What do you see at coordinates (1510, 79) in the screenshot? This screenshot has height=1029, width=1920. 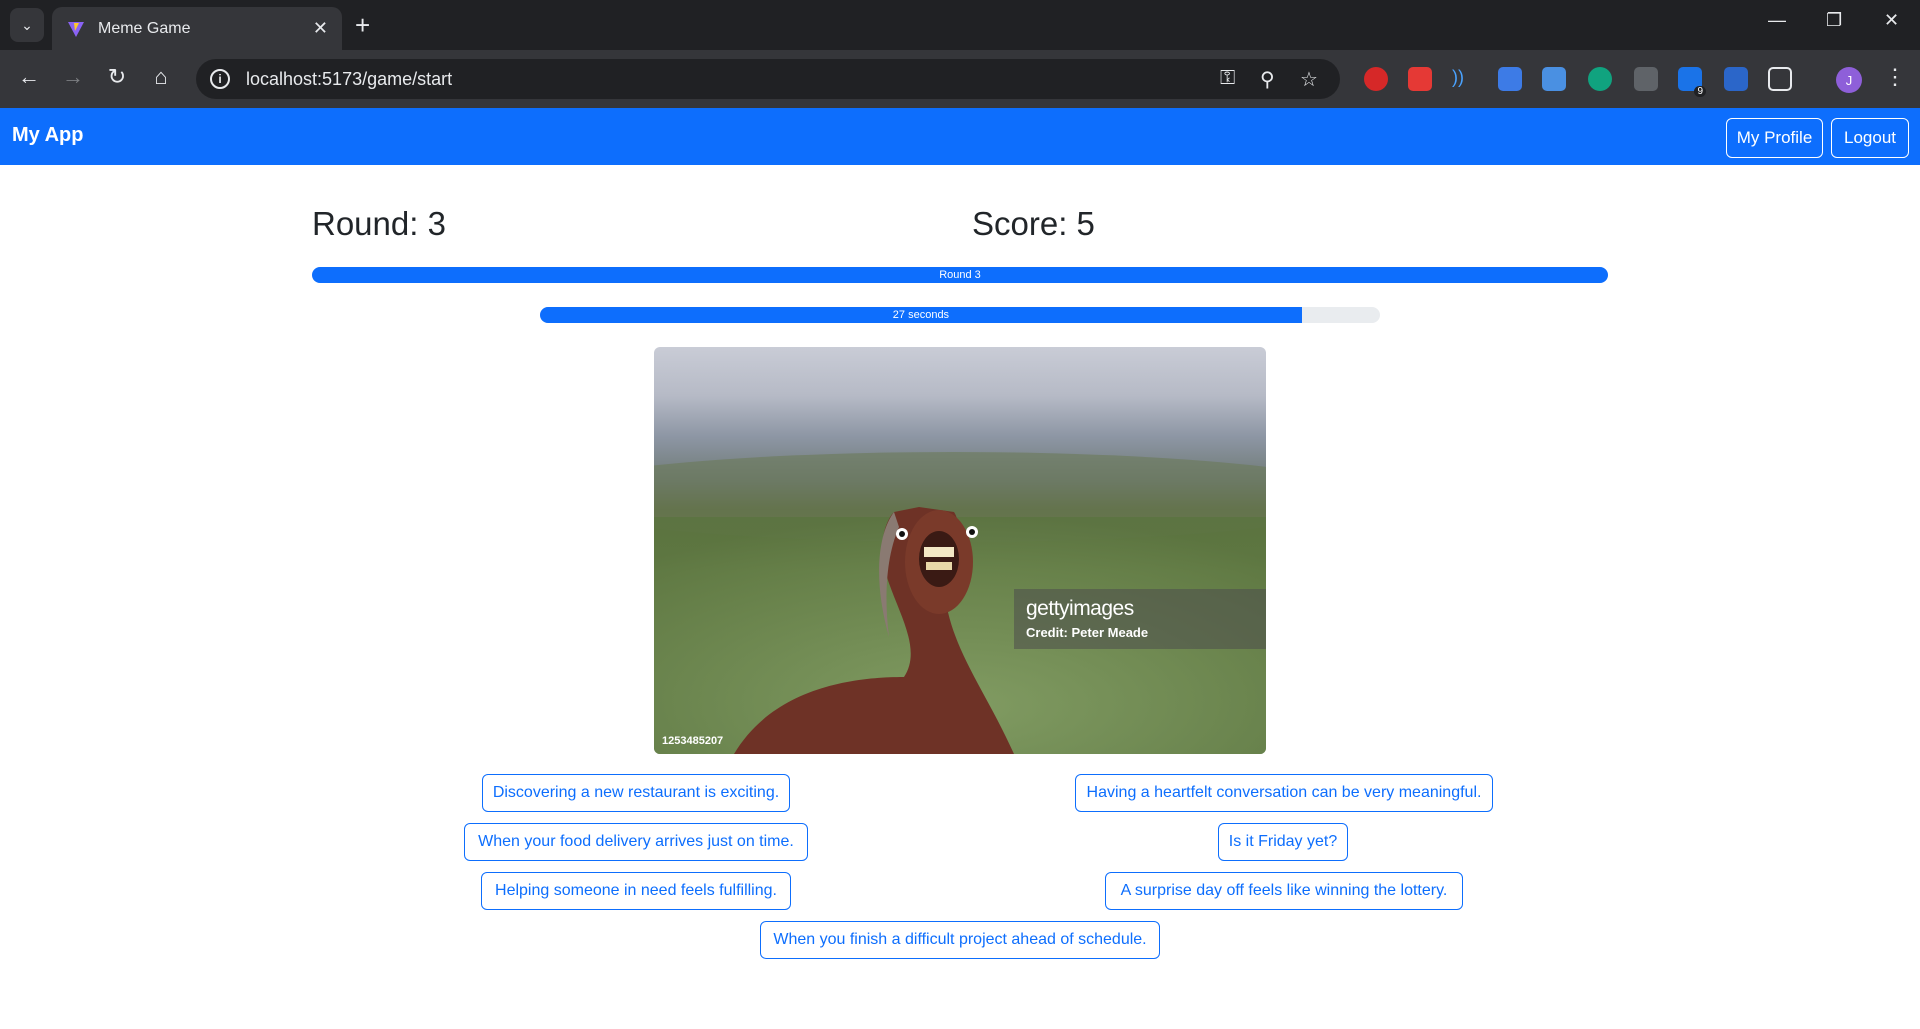 I see `screenshot-extension-icon` at bounding box center [1510, 79].